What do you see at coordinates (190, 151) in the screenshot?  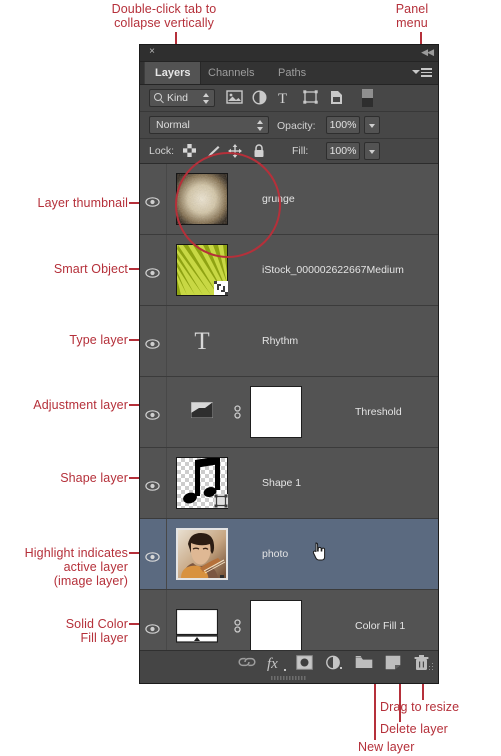 I see `lock-transparent-pixels-icon` at bounding box center [190, 151].